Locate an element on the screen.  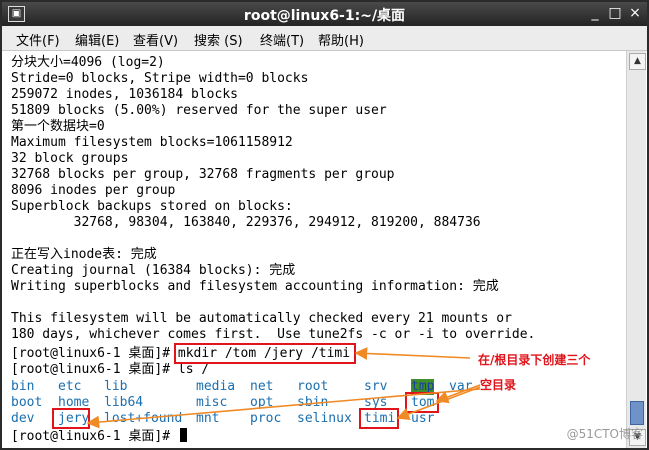
annotation-text-line2: 空目录 is located at coordinates (498, 385).